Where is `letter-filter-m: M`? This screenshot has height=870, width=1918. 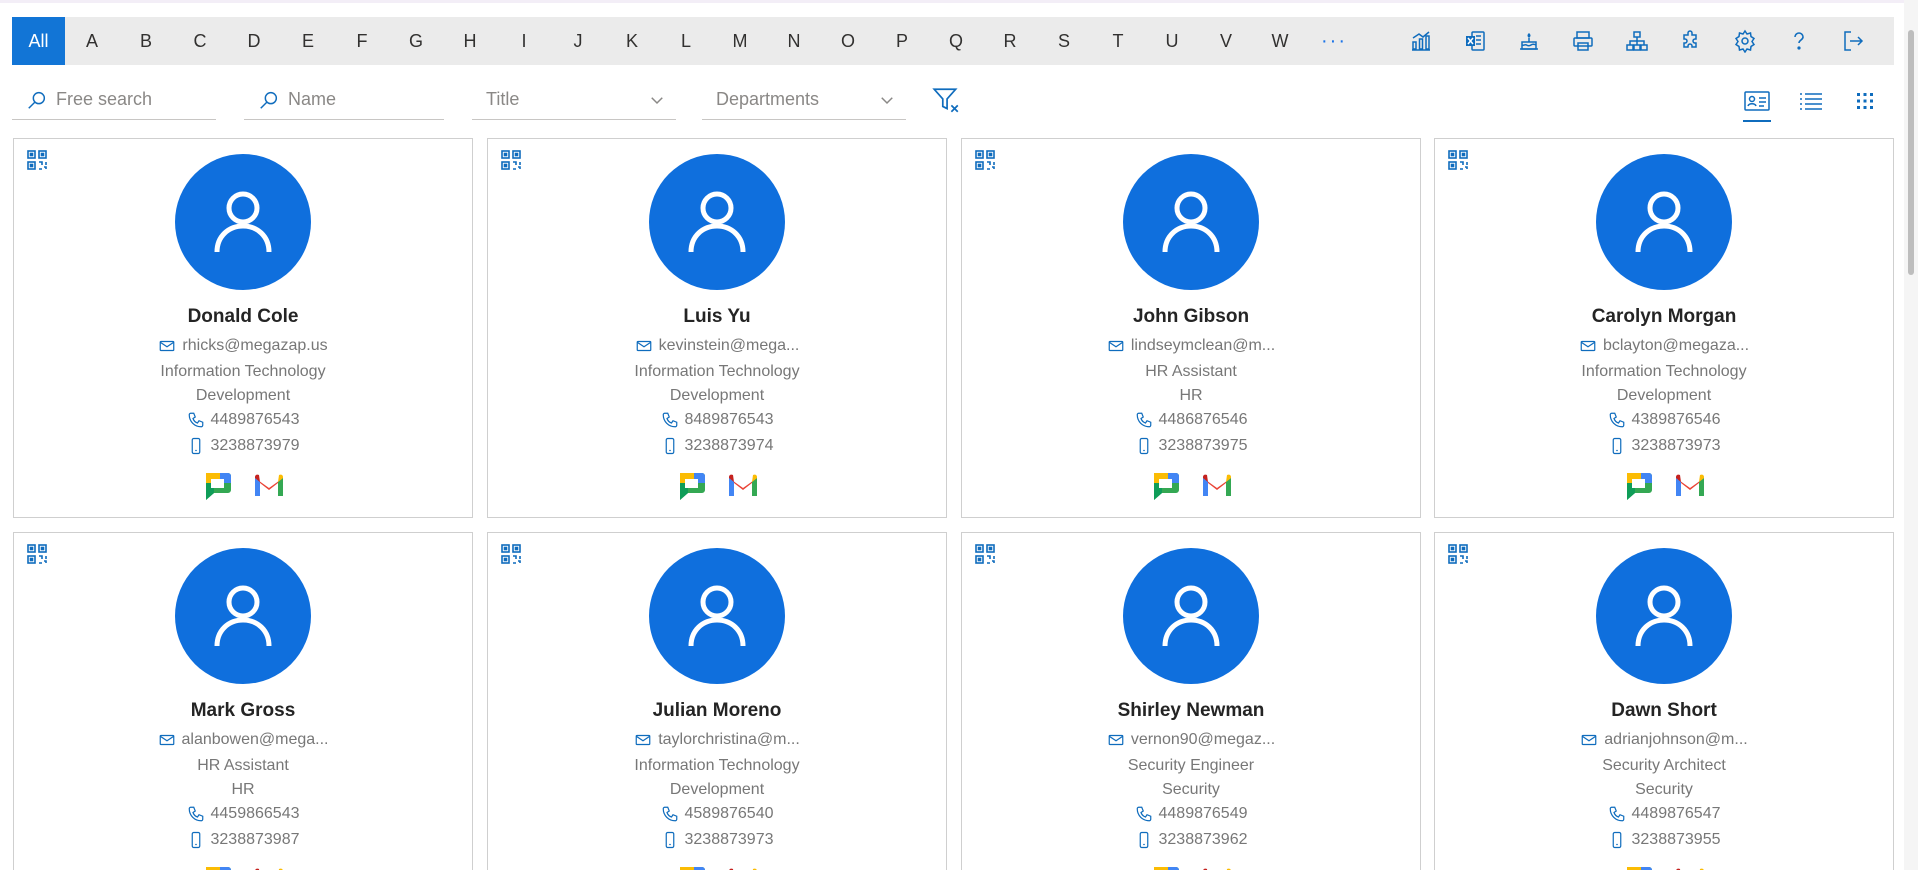 letter-filter-m: M is located at coordinates (740, 41).